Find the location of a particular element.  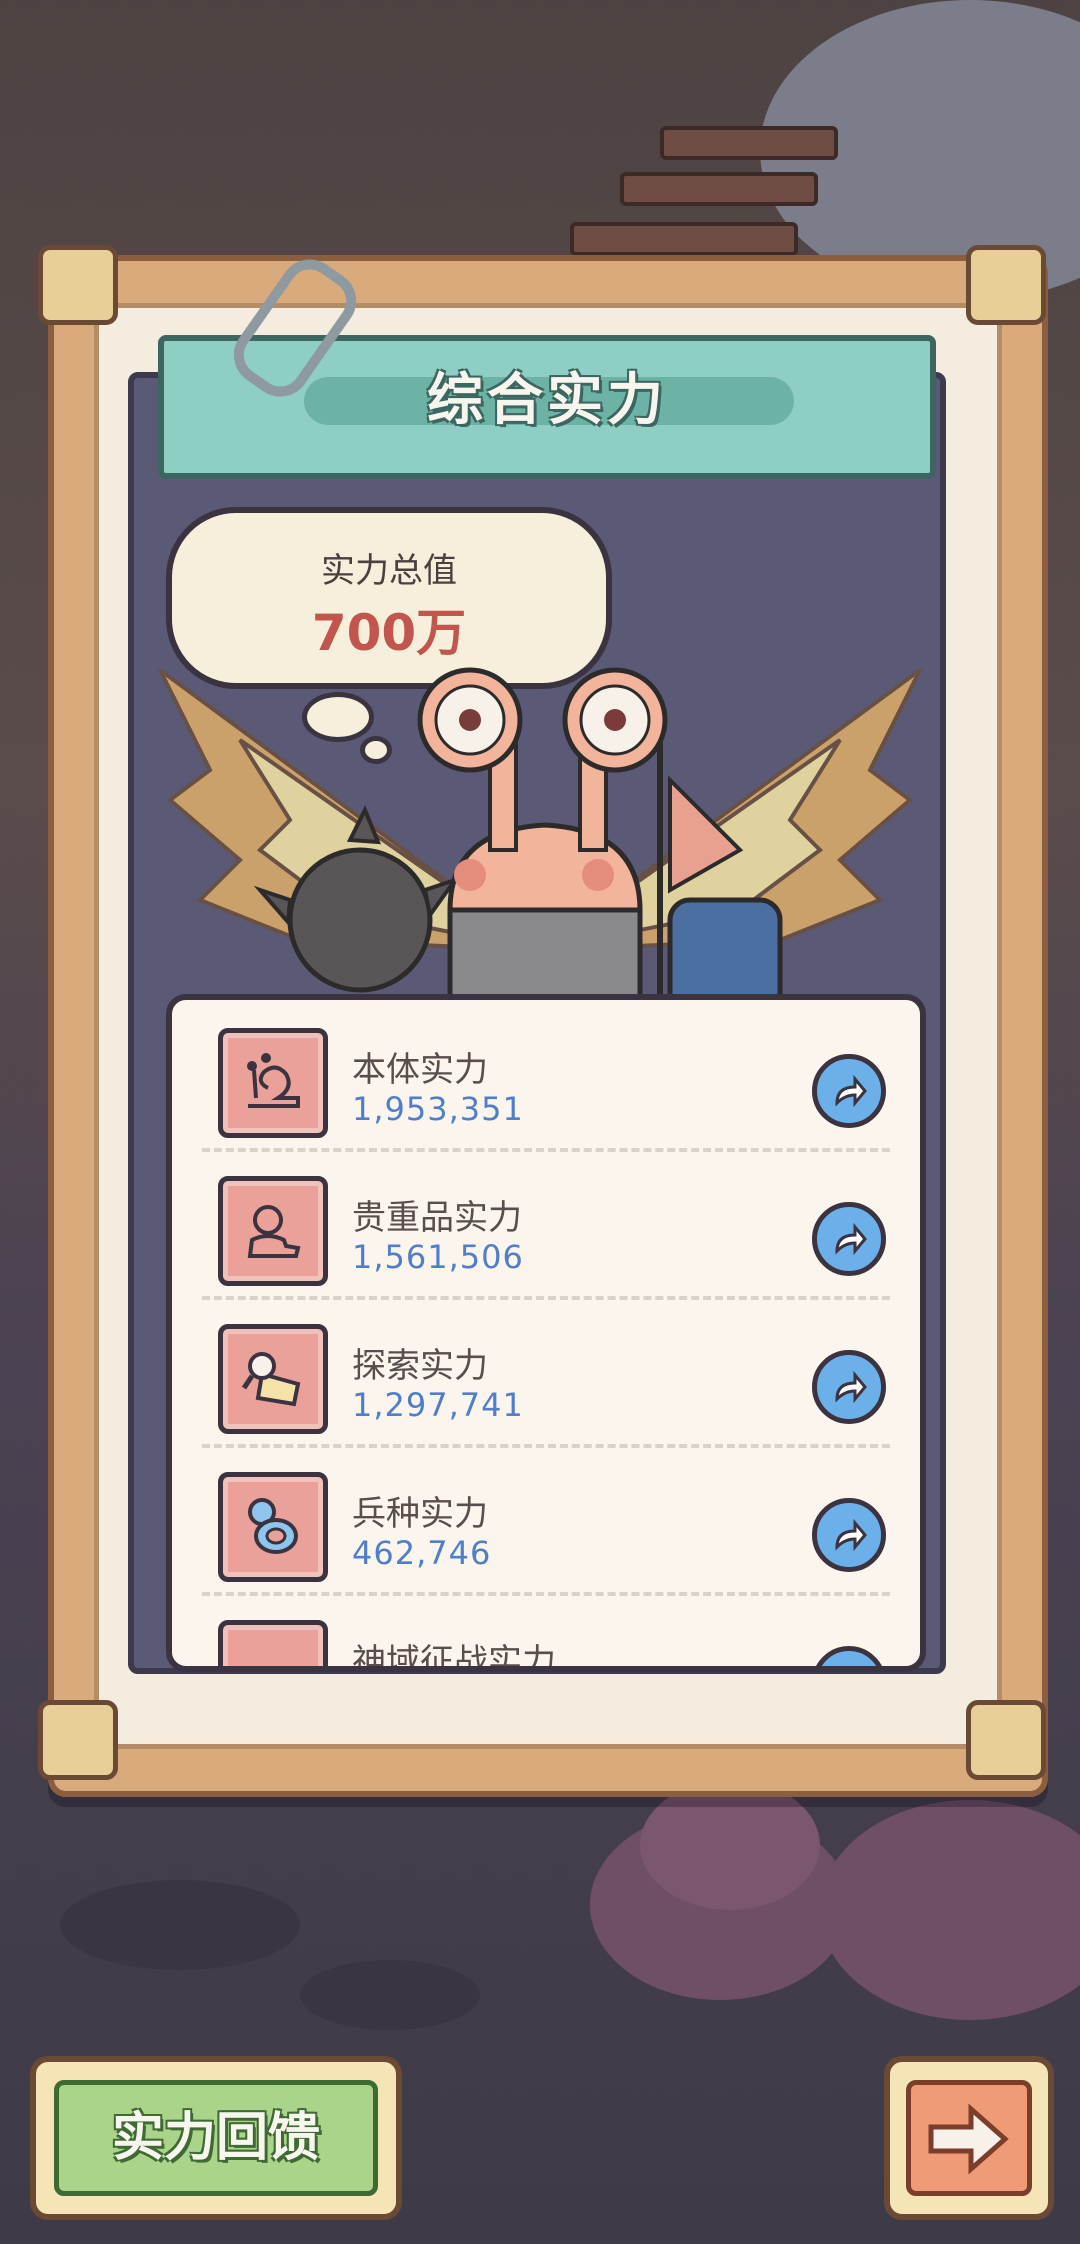

item-value: 1,953,351 is located at coordinates (438, 1109).